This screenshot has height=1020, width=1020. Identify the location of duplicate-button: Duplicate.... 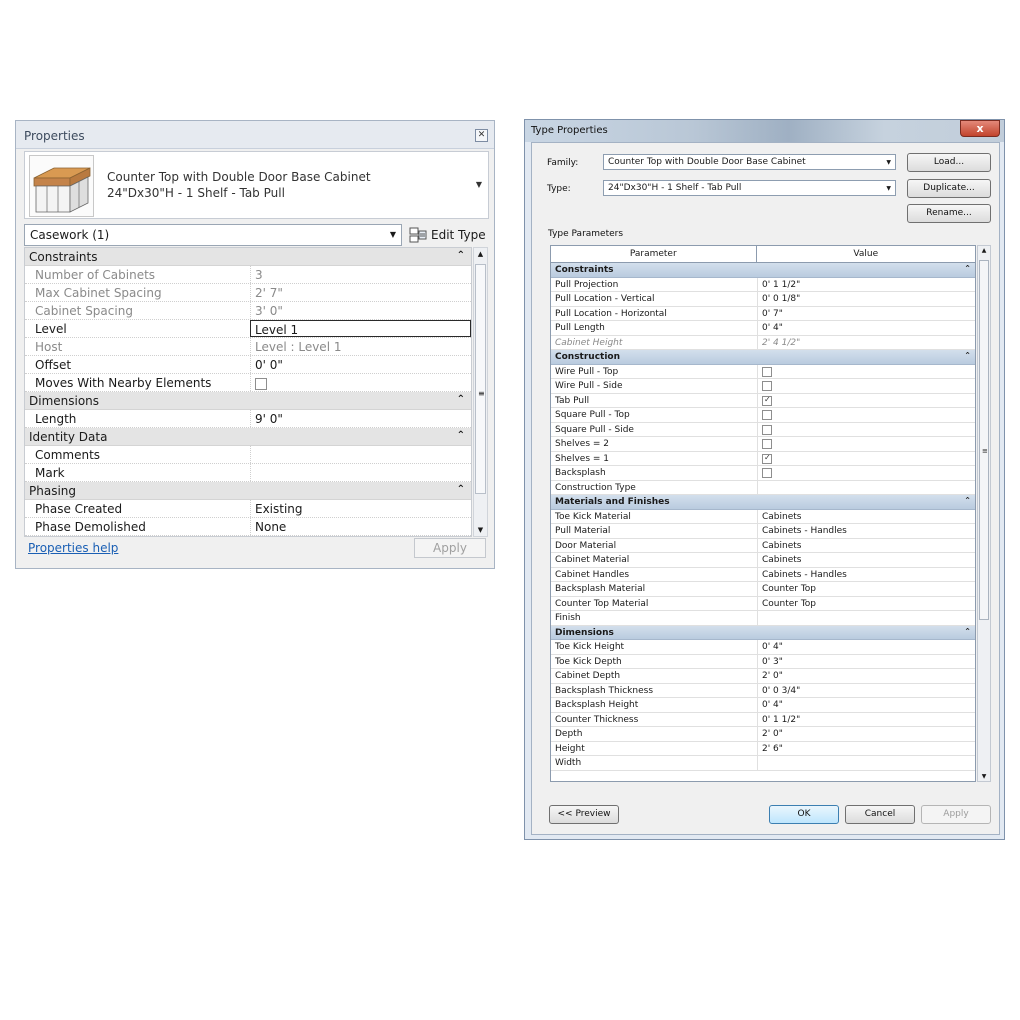
(949, 188).